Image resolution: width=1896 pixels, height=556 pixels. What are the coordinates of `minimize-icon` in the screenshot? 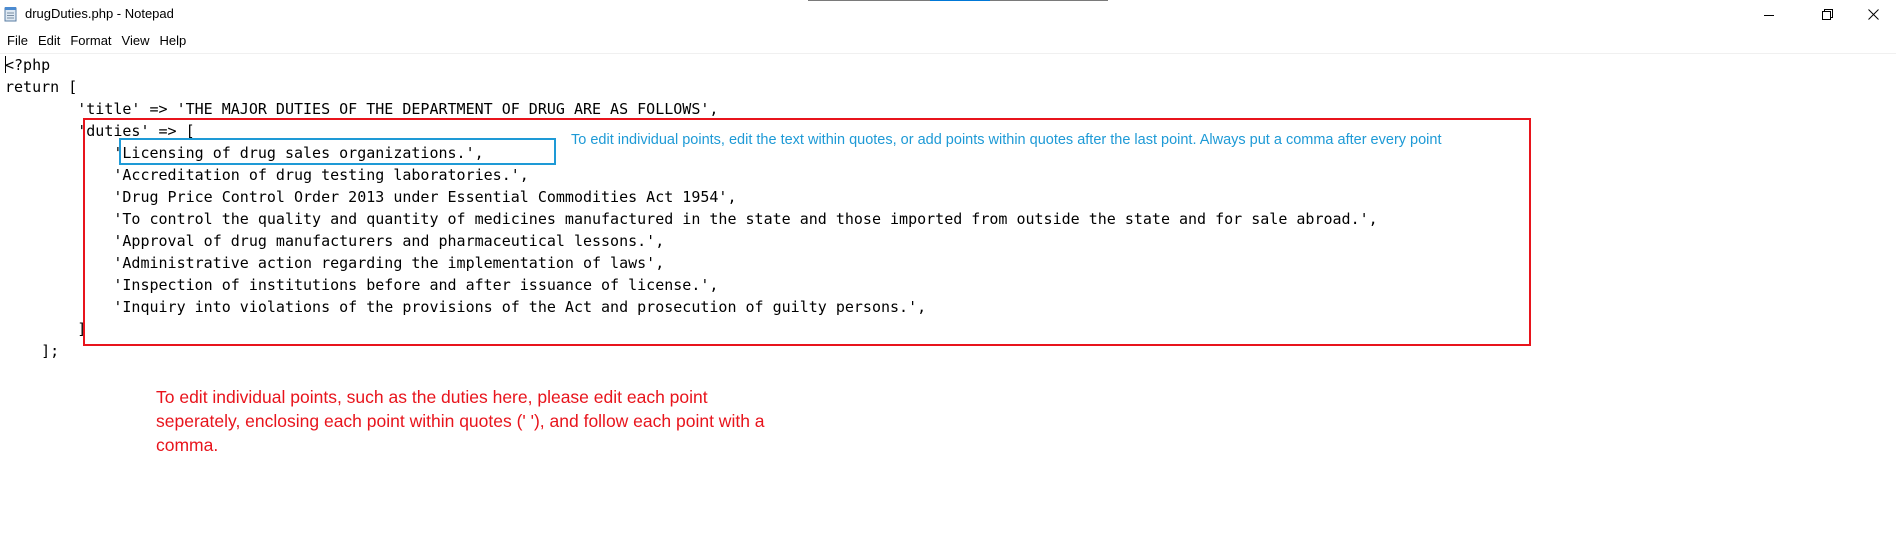 It's located at (1769, 15).